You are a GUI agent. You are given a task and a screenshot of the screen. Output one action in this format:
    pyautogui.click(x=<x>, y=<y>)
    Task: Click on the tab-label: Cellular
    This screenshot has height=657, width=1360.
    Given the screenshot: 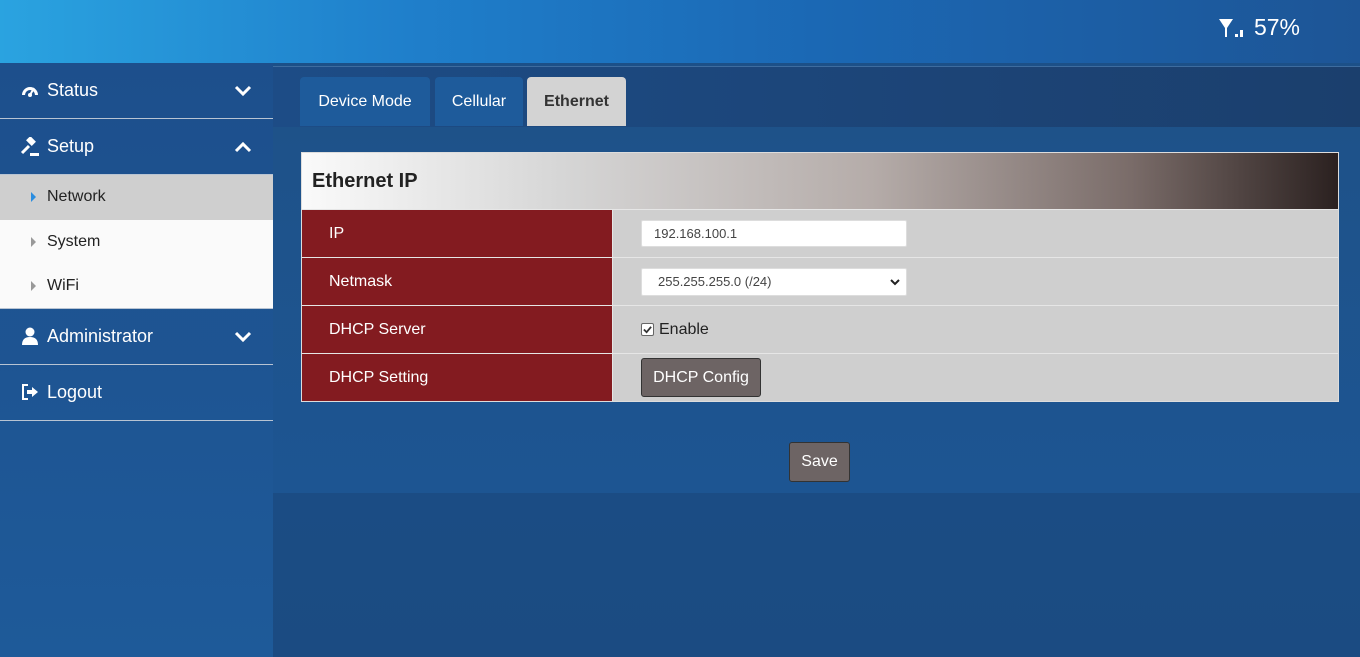 What is the action you would take?
    pyautogui.click(x=479, y=101)
    